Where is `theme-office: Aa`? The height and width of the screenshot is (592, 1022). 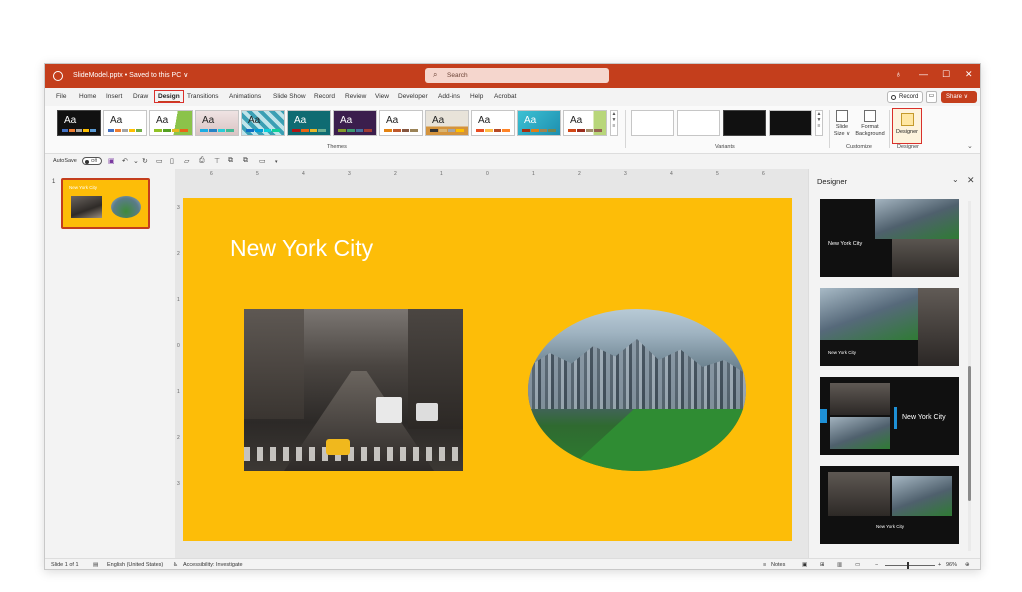 theme-office: Aa is located at coordinates (125, 123).